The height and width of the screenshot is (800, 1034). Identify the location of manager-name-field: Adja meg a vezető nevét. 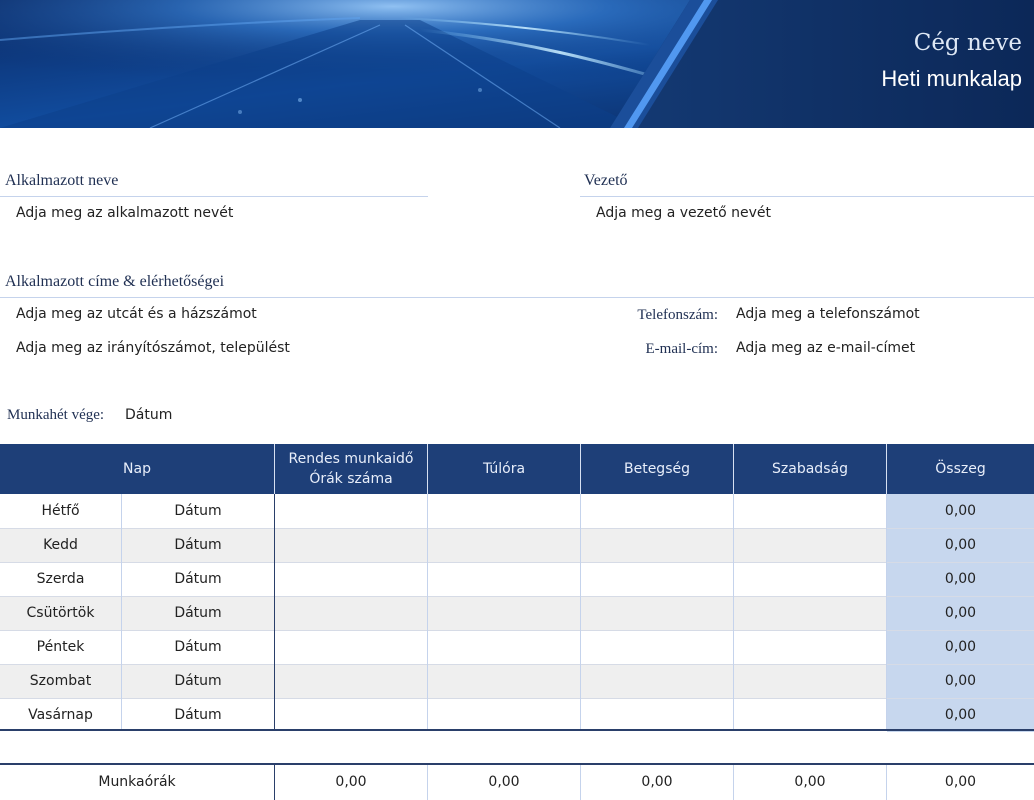
(683, 213).